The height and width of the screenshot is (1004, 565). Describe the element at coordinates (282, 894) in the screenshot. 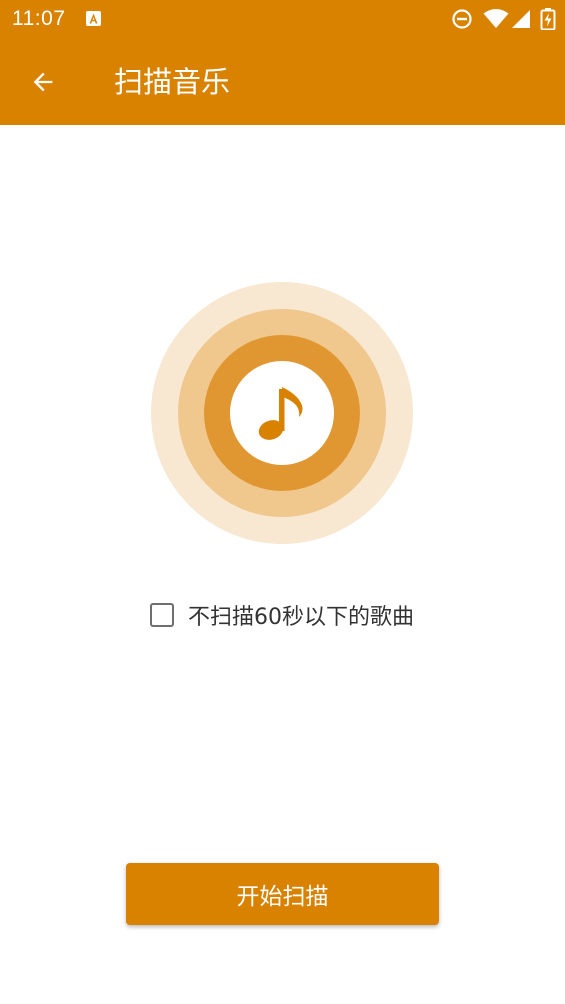

I see `start-scan-button: 开始扫描` at that location.